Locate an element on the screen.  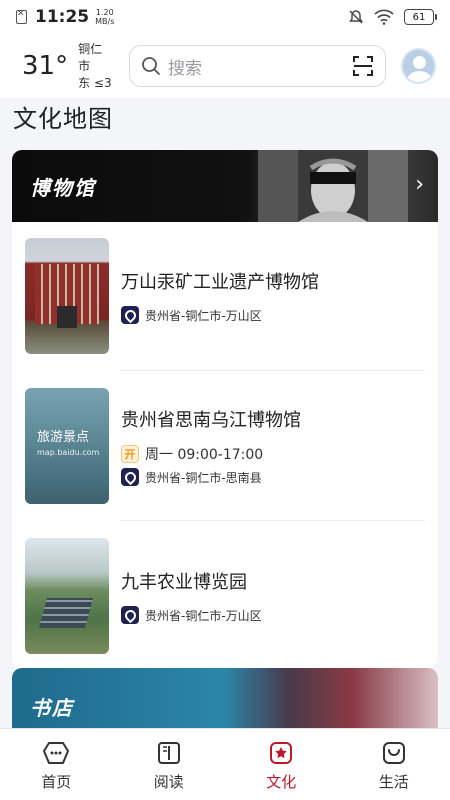
tab-home: 首页 is located at coordinates (56, 764).